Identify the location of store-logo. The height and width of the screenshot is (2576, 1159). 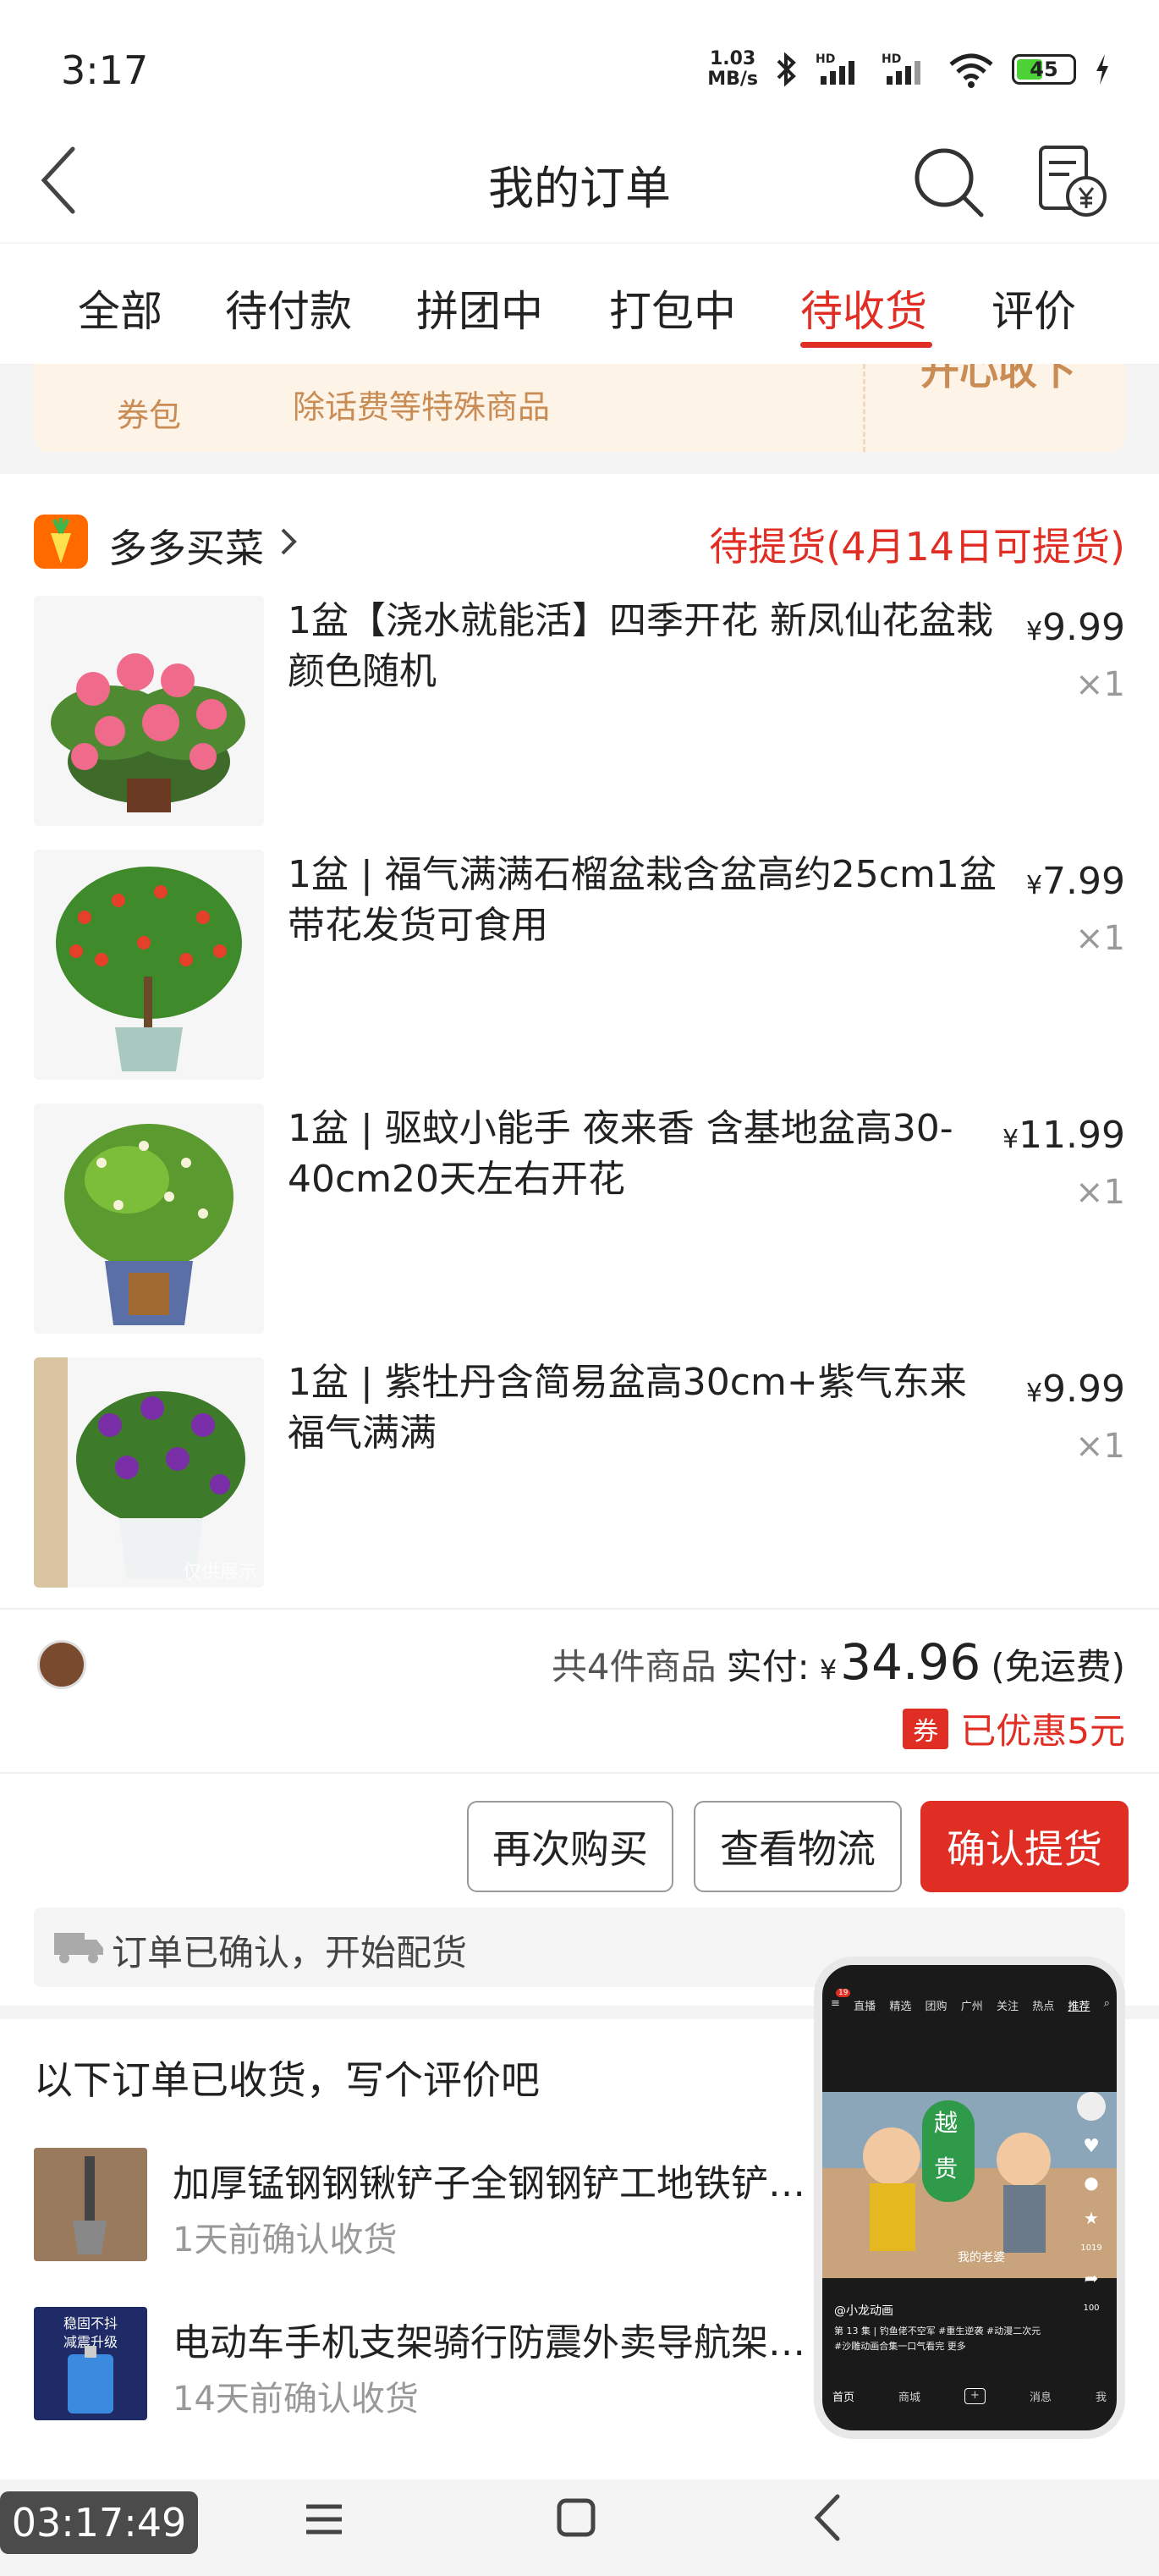
(61, 542).